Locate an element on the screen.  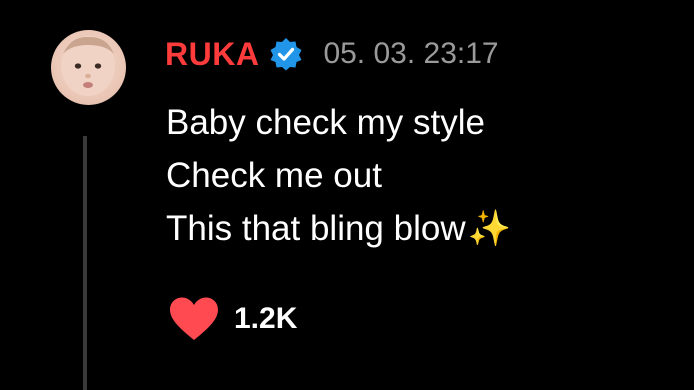
thread-line is located at coordinates (85, 263).